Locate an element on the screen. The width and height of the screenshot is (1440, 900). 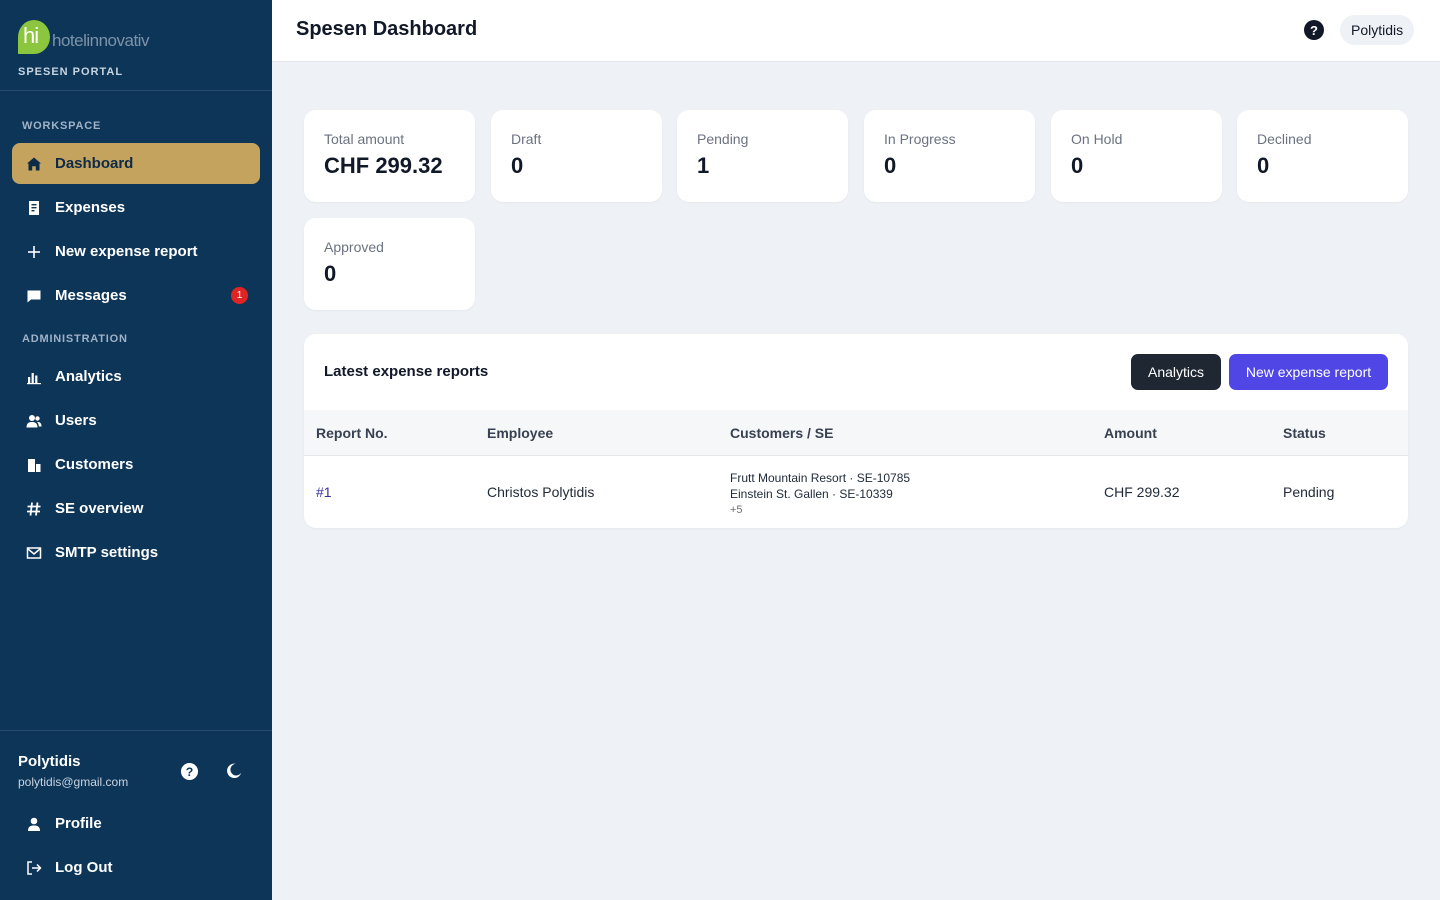
dark-mode-toggle-icon is located at coordinates (234, 771).